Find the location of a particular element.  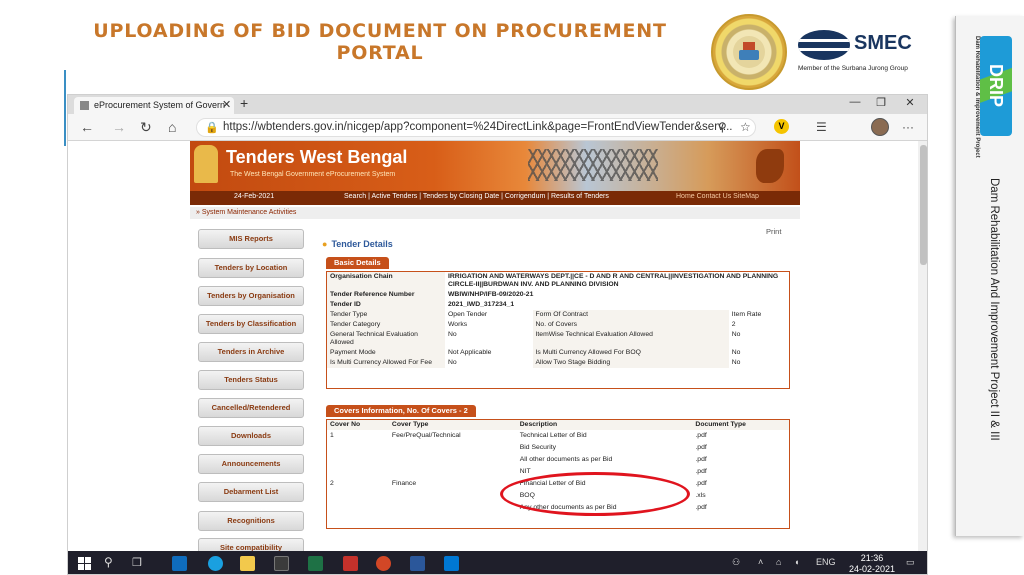

file-explorer-icon is located at coordinates (247, 563).